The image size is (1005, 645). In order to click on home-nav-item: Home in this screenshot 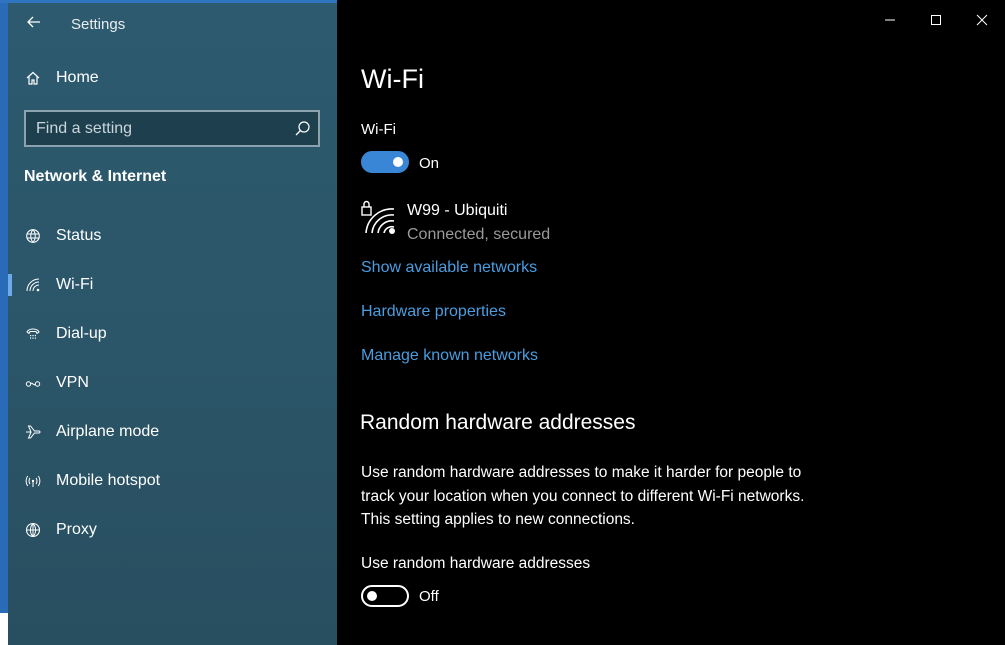, I will do `click(172, 79)`.